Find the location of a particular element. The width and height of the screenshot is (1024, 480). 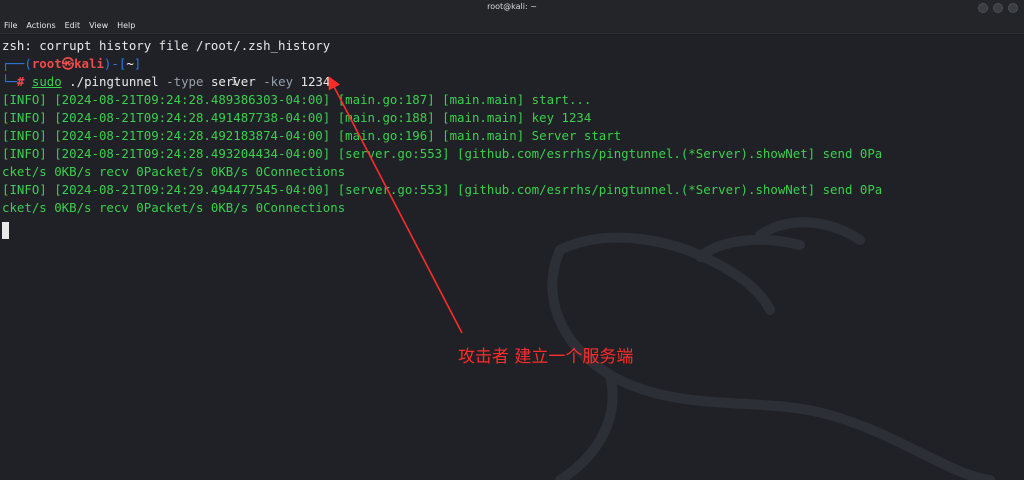

maximize-button is located at coordinates (998, 8).